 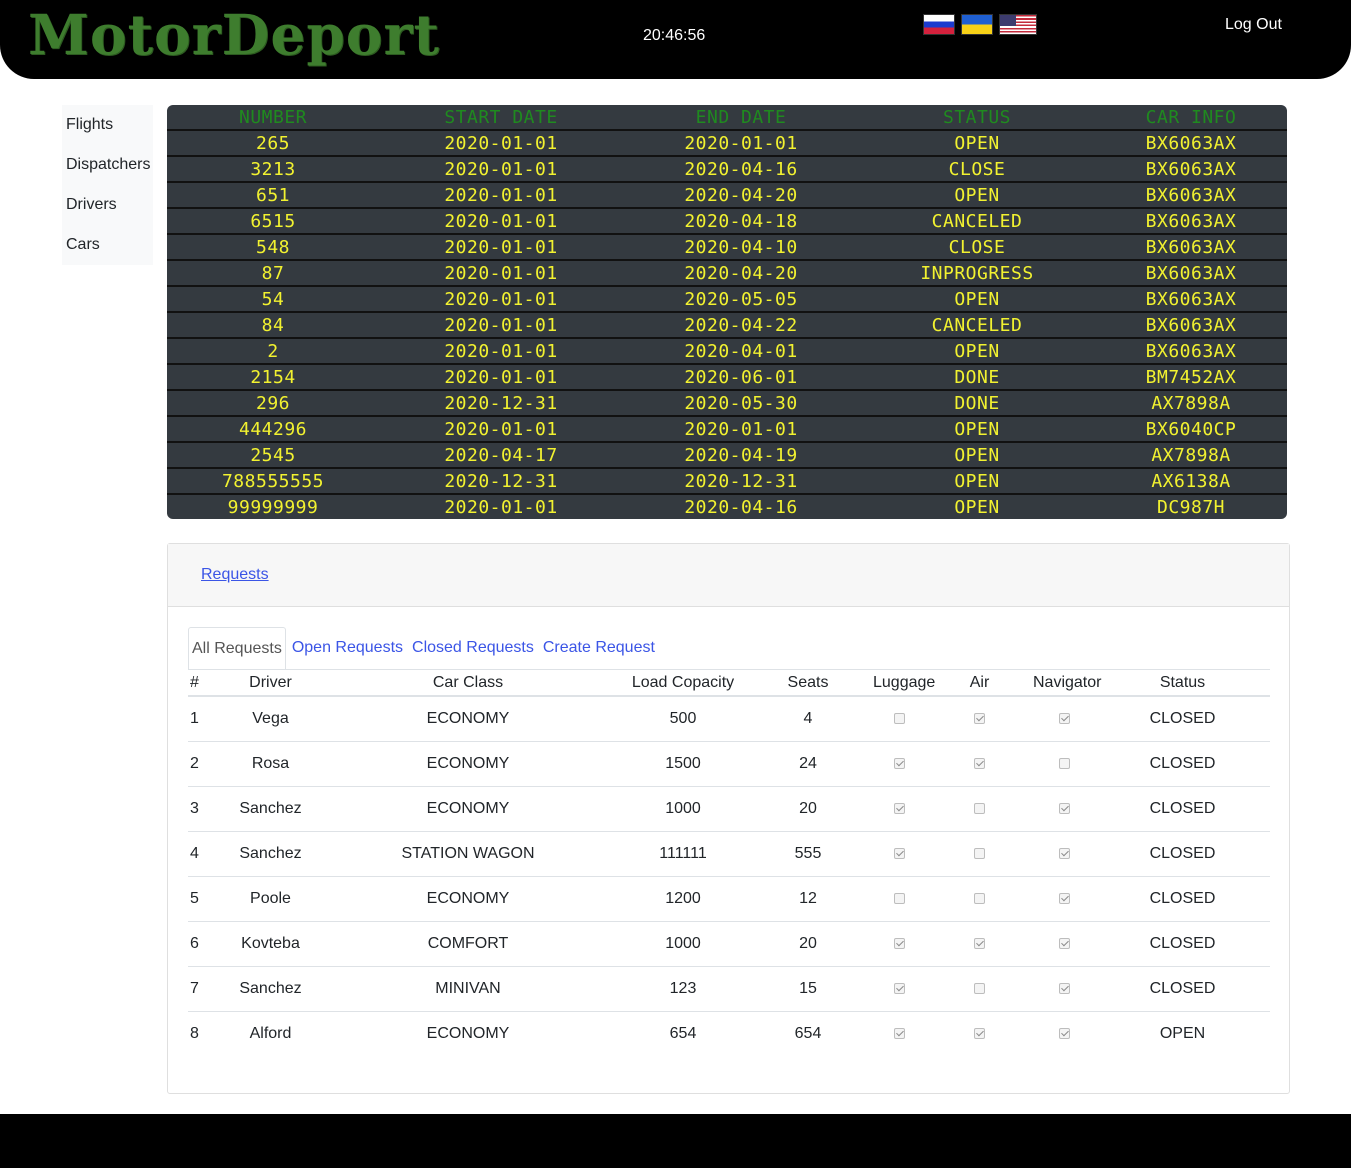 What do you see at coordinates (234, 35) in the screenshot?
I see `logo: MotorDeport` at bounding box center [234, 35].